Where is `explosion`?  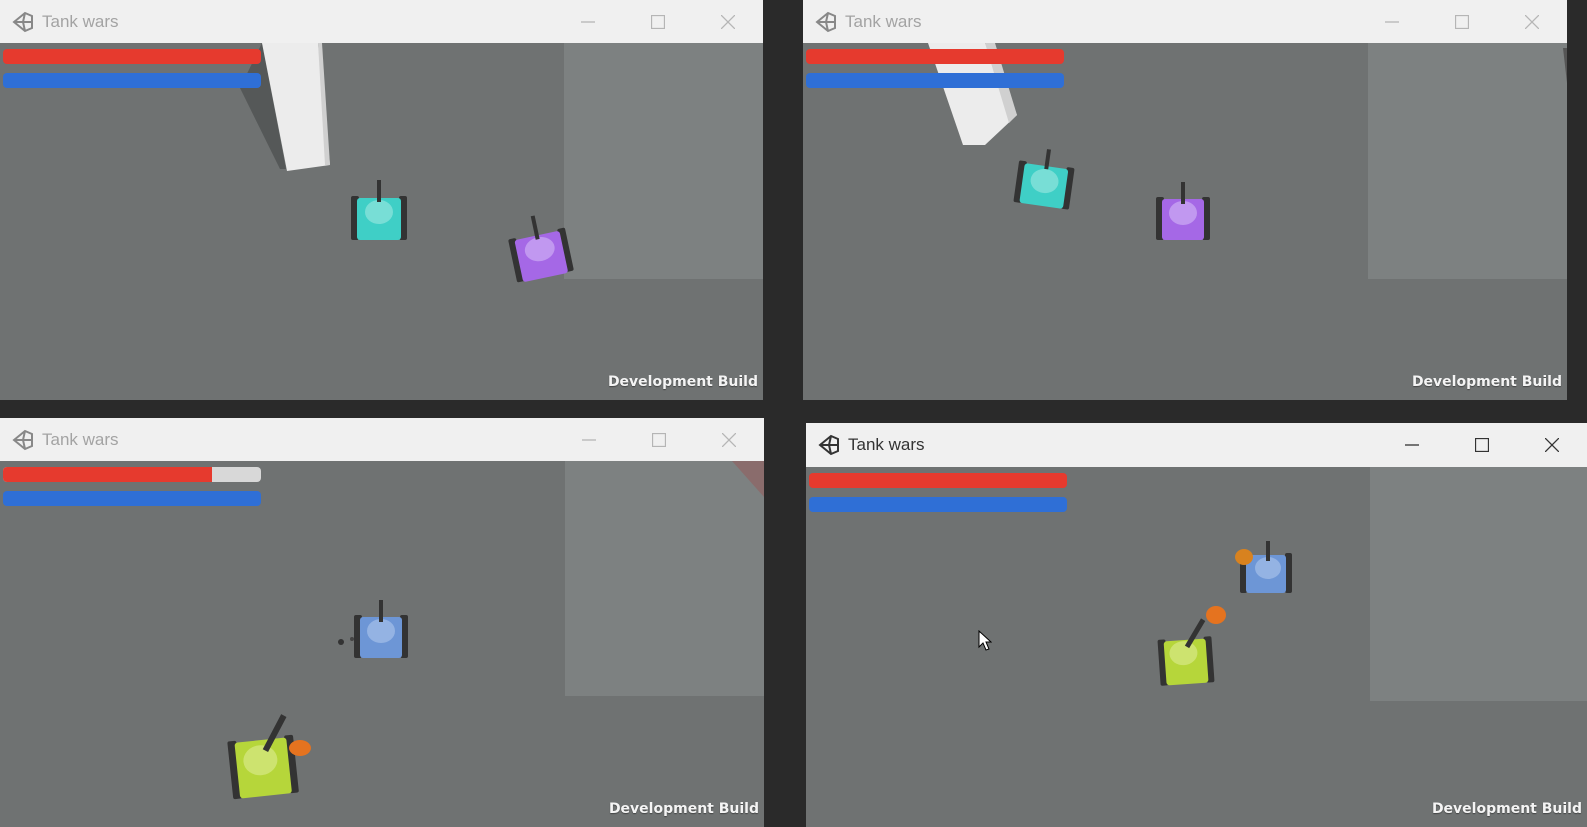 explosion is located at coordinates (1244, 557).